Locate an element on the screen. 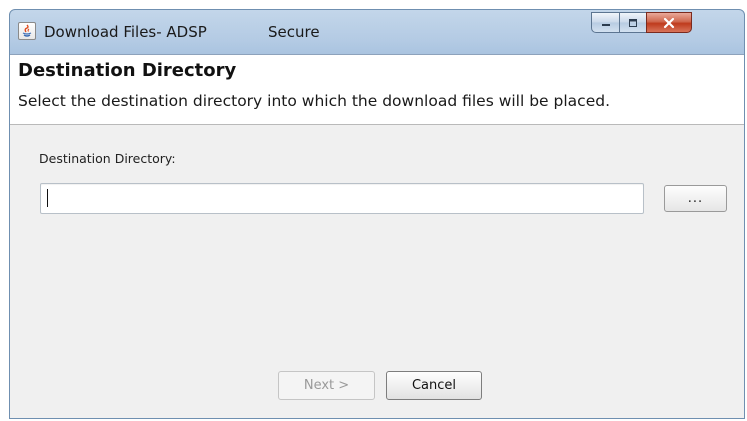  destination-directory-input is located at coordinates (342, 198).